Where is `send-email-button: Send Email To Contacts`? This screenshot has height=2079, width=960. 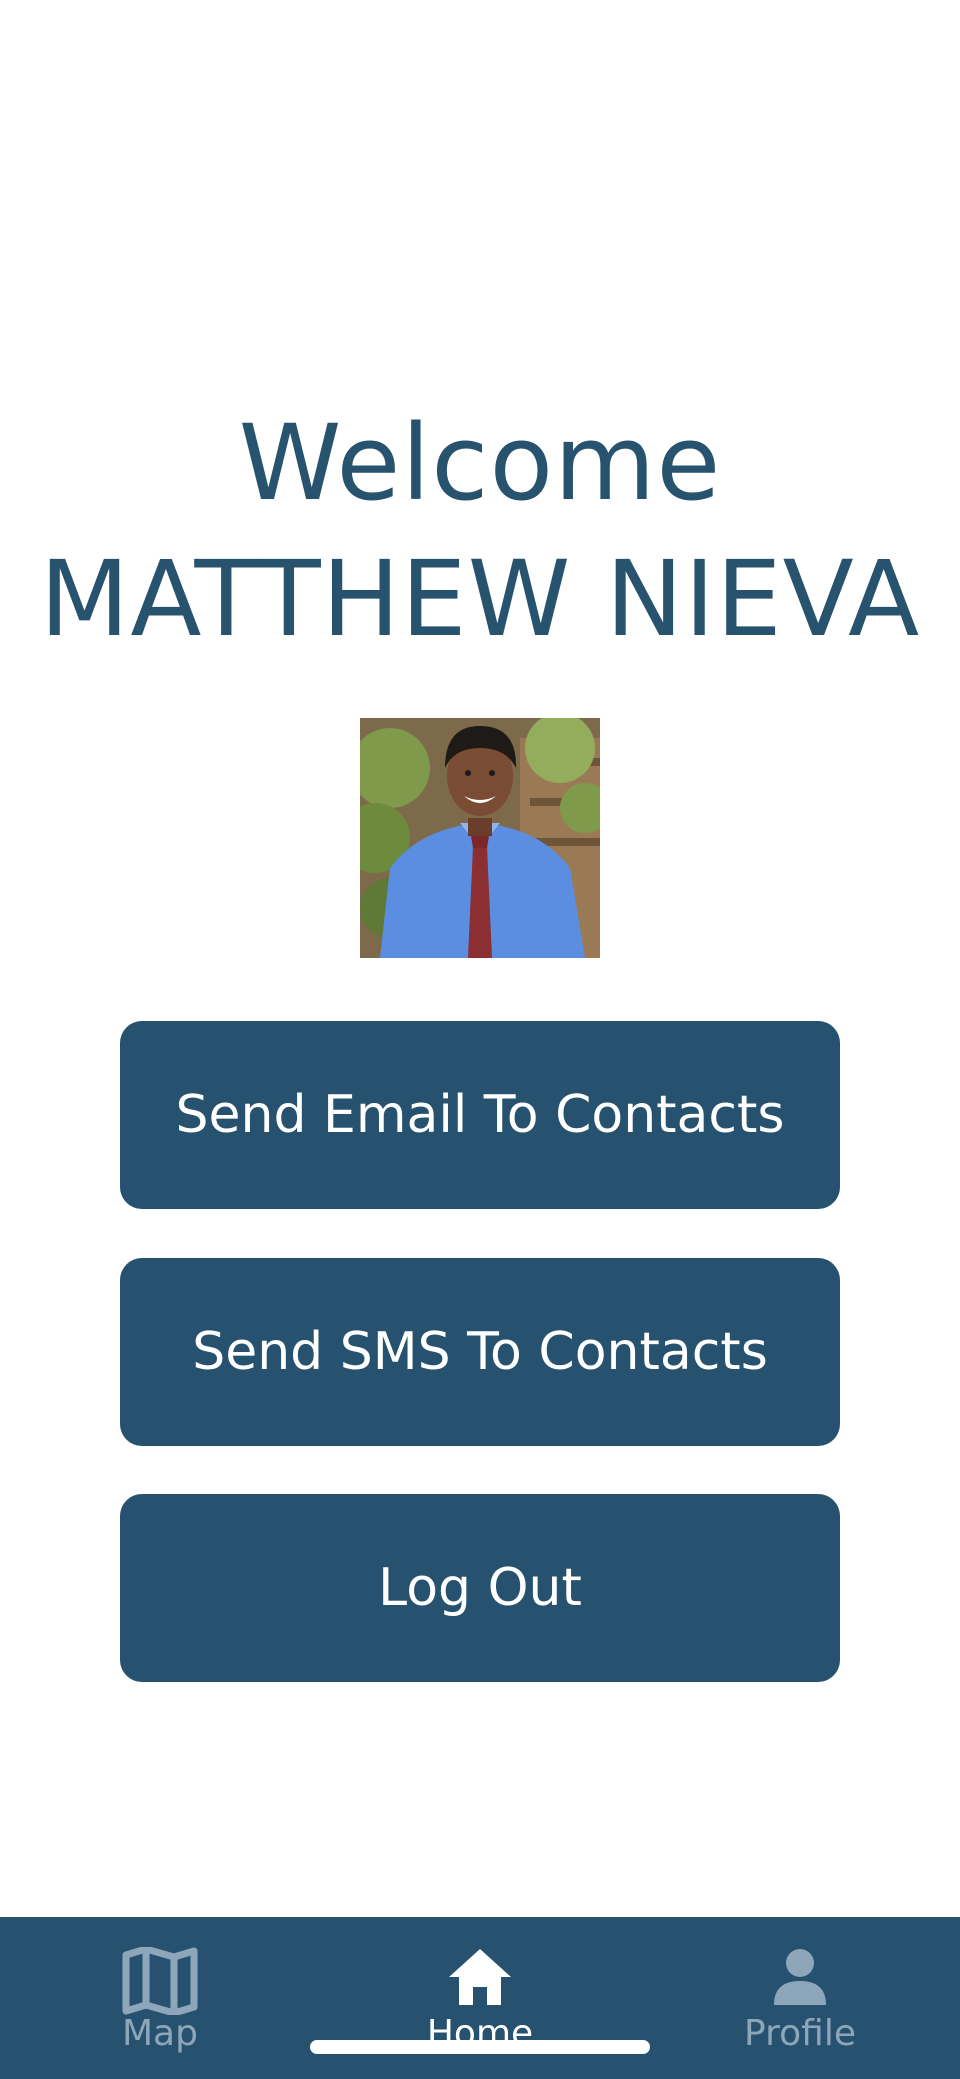
send-email-button: Send Email To Contacts is located at coordinates (480, 1115).